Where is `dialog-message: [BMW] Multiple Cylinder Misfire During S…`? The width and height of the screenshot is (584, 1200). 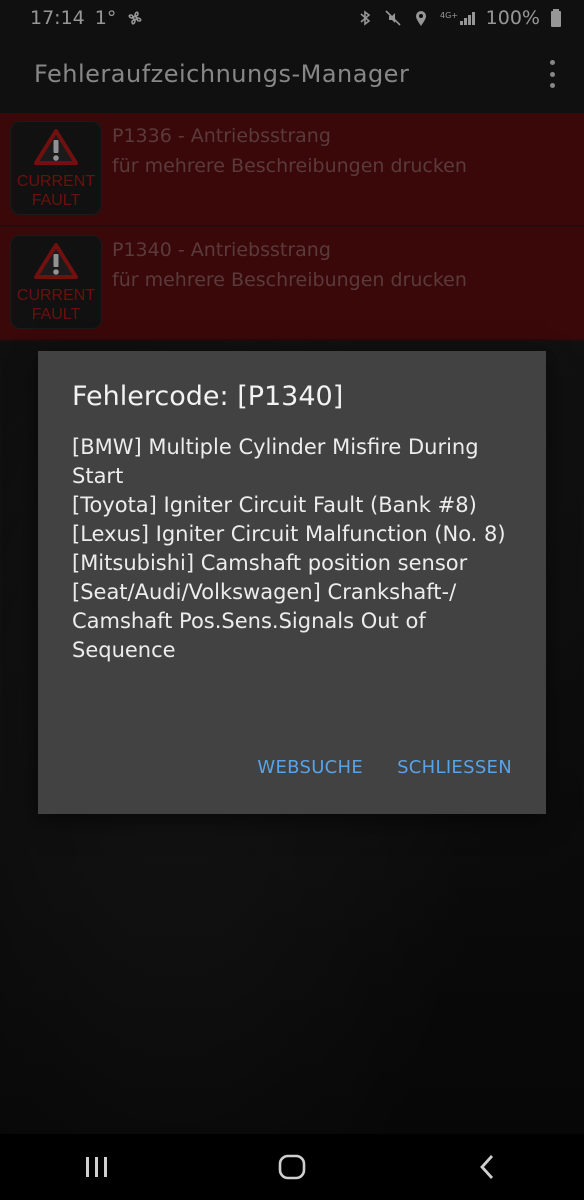 dialog-message: [BMW] Multiple Cylinder Misfire During S… is located at coordinates (292, 549).